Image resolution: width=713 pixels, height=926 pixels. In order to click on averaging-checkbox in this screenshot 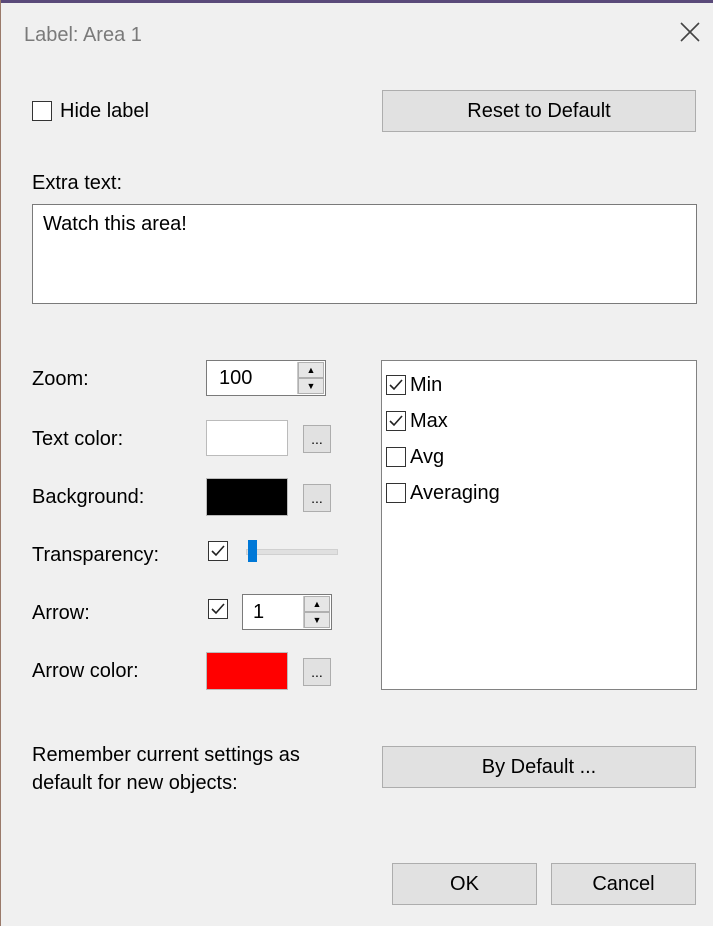, I will do `click(396, 493)`.